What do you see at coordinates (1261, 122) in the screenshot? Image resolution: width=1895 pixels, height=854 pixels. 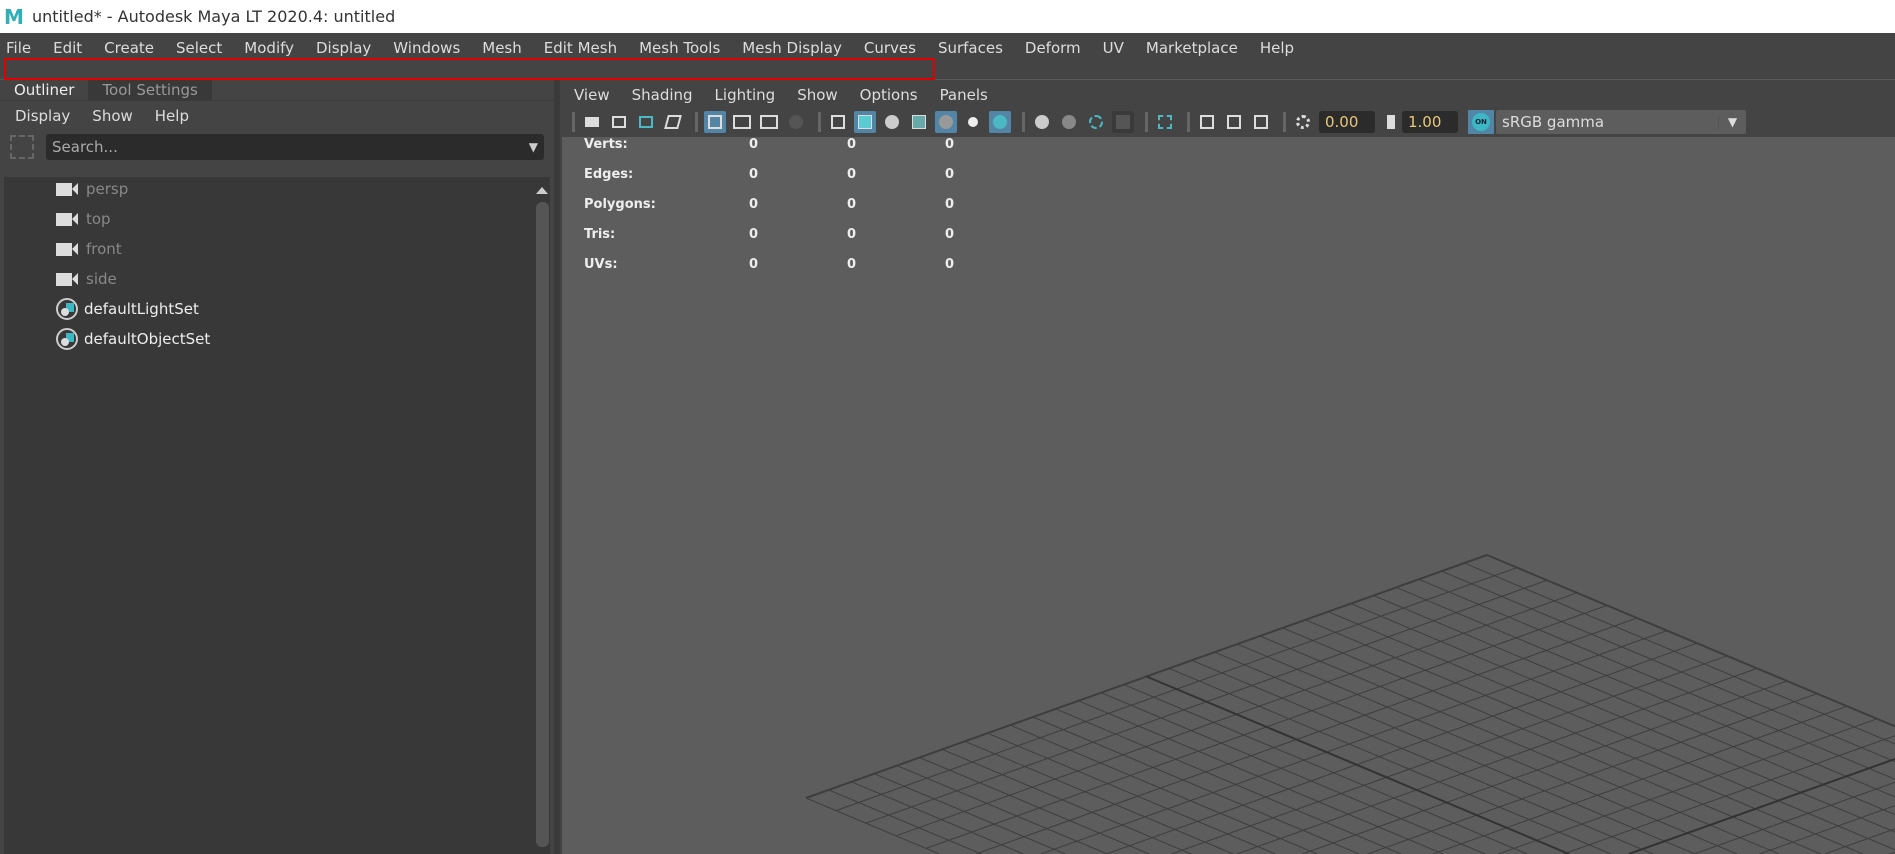 I see `xray-joints-icon` at bounding box center [1261, 122].